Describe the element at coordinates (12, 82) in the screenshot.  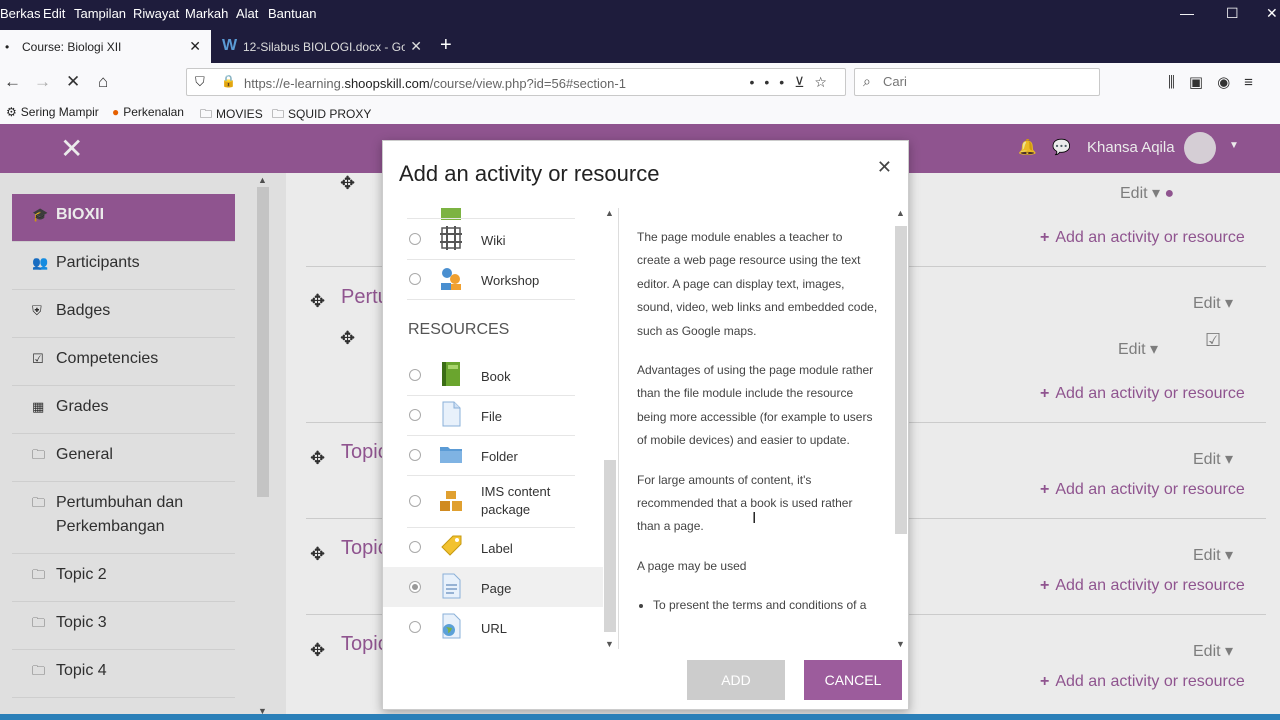
I see `back-icon: ←` at that location.